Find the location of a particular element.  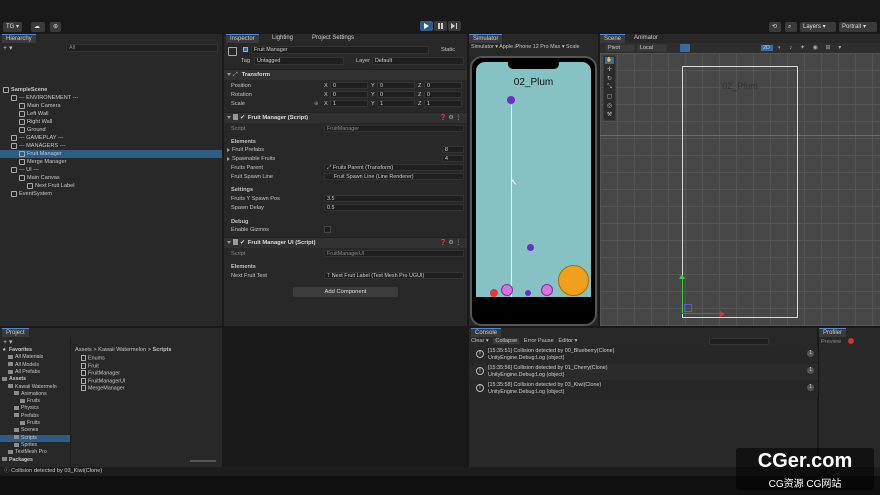

tab-lighting: Lighting is located at coordinates (282, 38).